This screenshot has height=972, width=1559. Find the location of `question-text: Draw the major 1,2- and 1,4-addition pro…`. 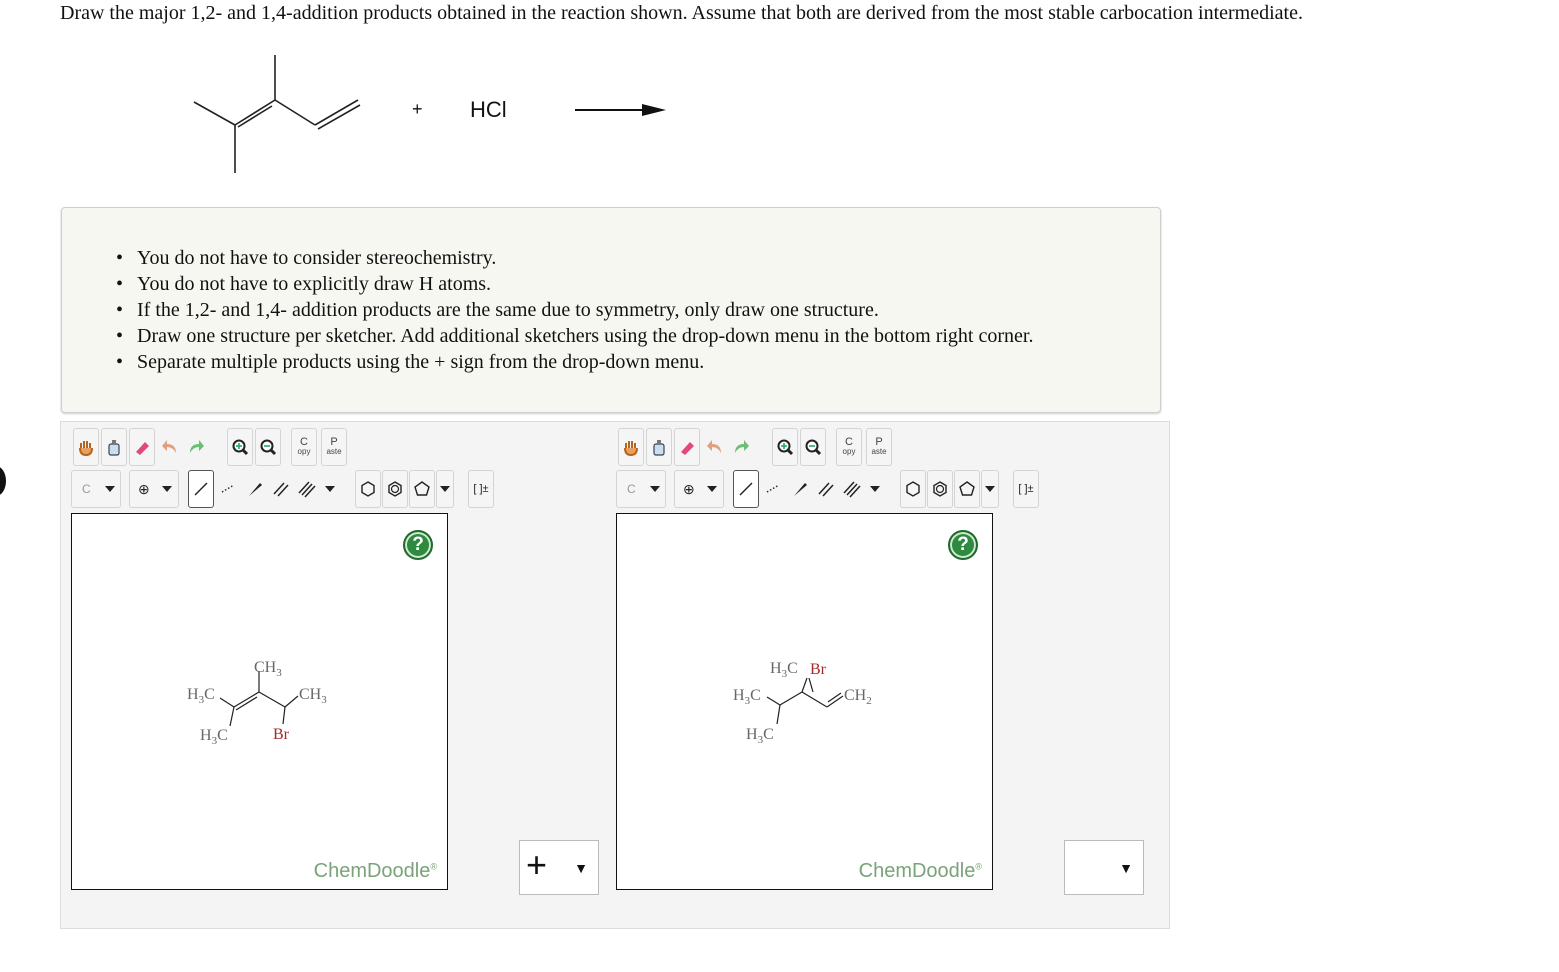

question-text: Draw the major 1,2- and 1,4-addition pro… is located at coordinates (681, 13).